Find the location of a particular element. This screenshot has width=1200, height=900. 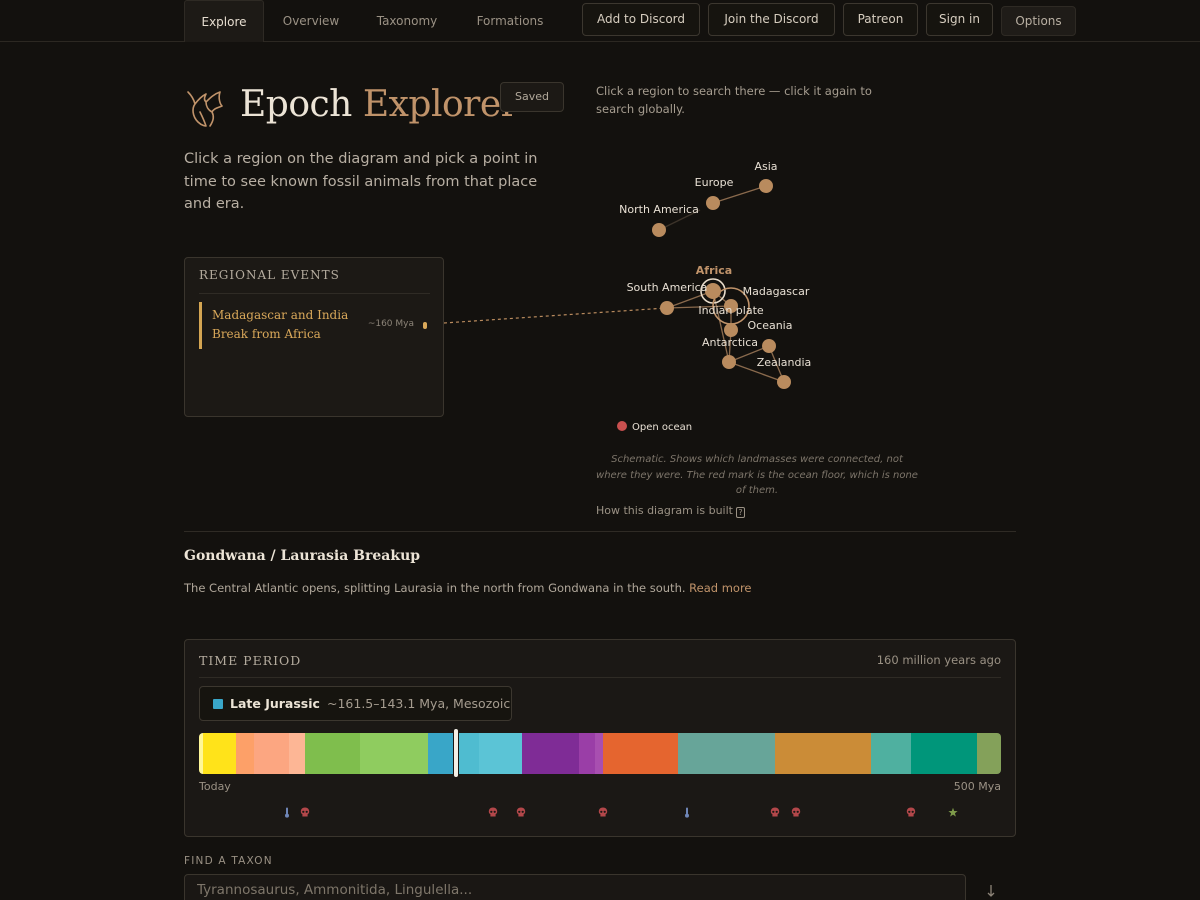

page-title: Epoch Explorer is located at coordinates (379, 104).